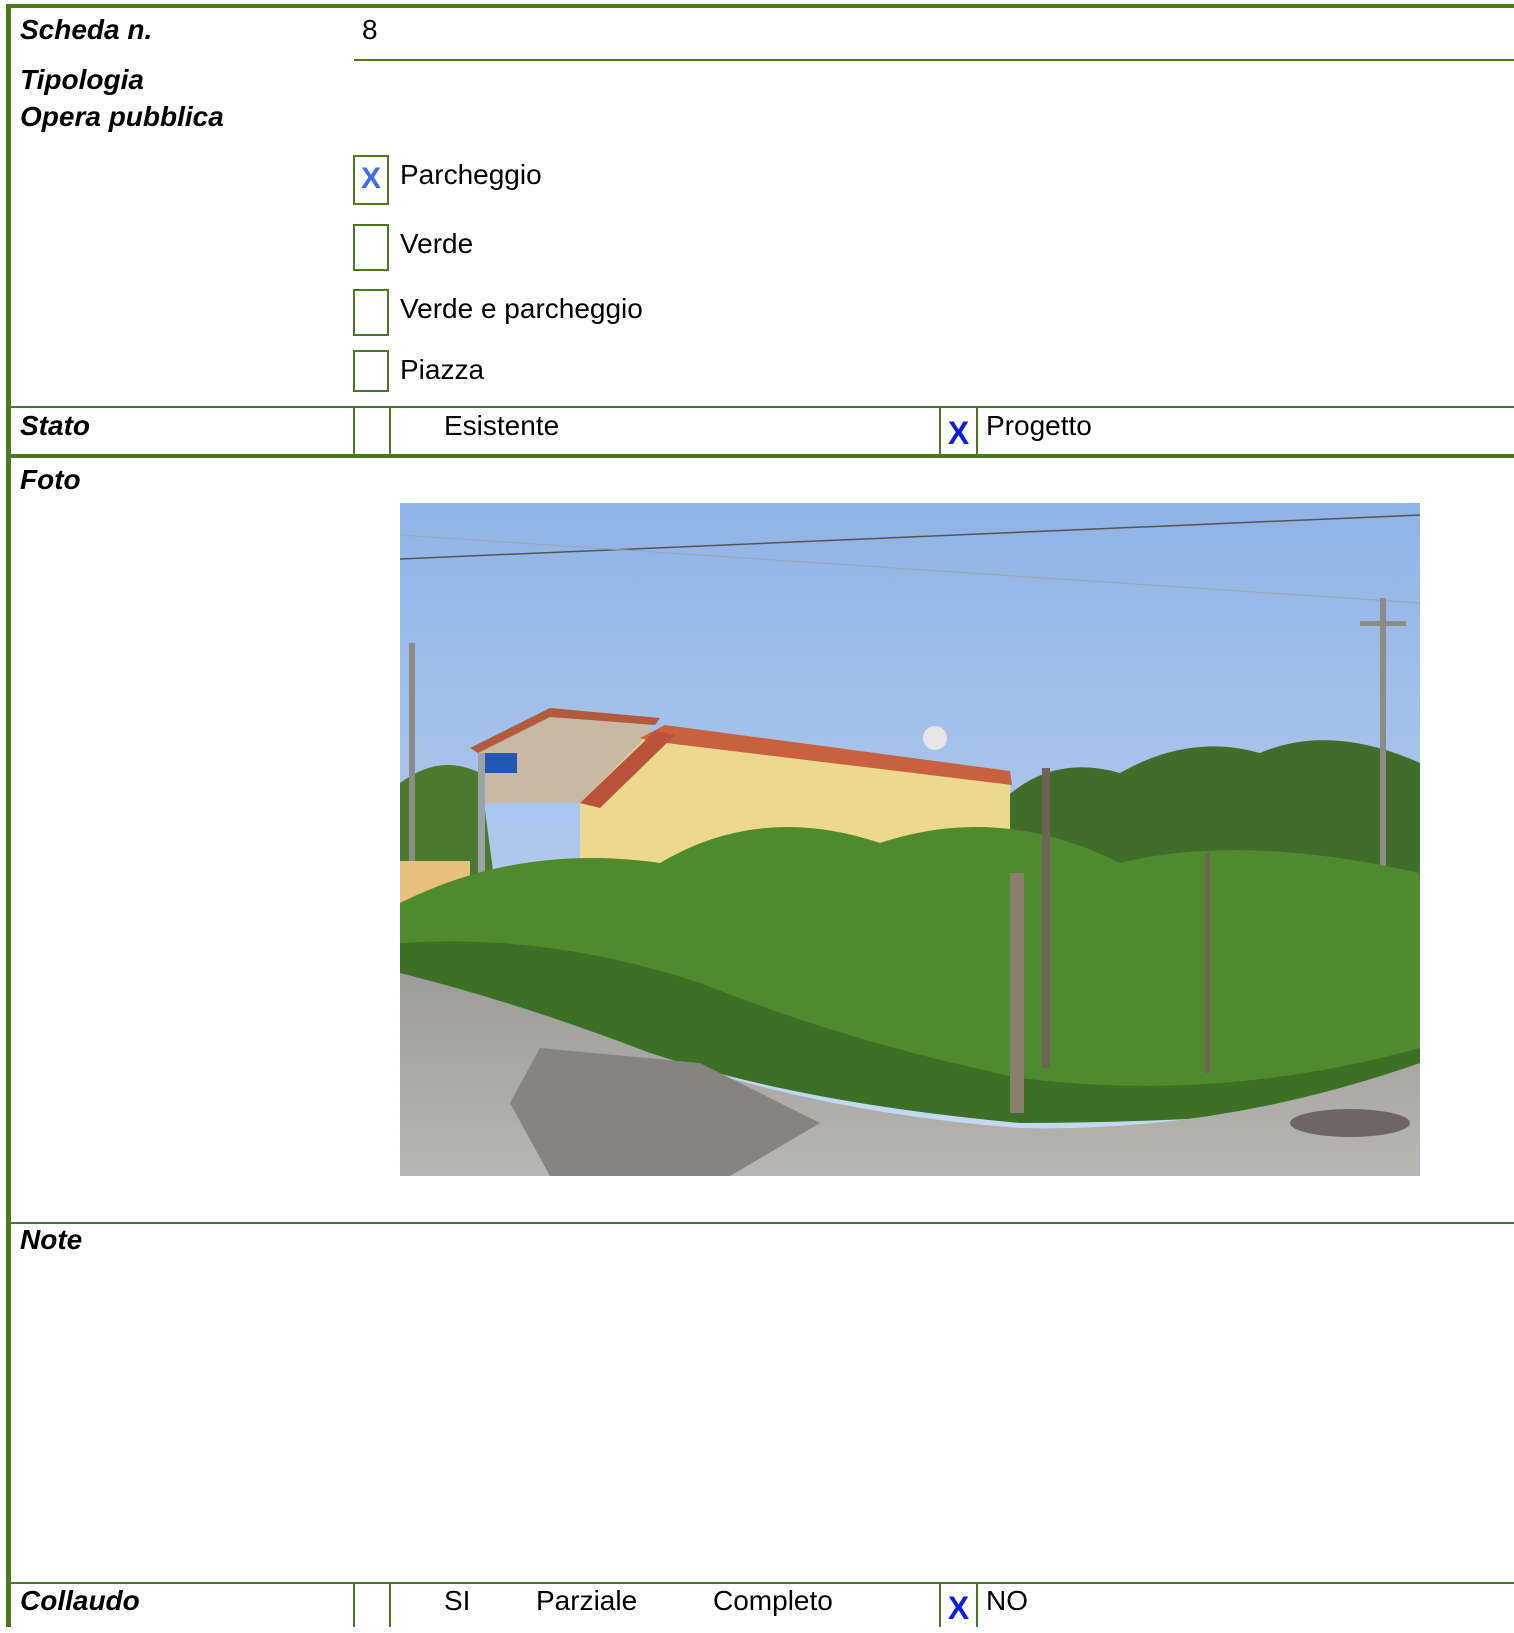 The image size is (1514, 1633). What do you see at coordinates (371, 371) in the screenshot?
I see `piazza-checkbox` at bounding box center [371, 371].